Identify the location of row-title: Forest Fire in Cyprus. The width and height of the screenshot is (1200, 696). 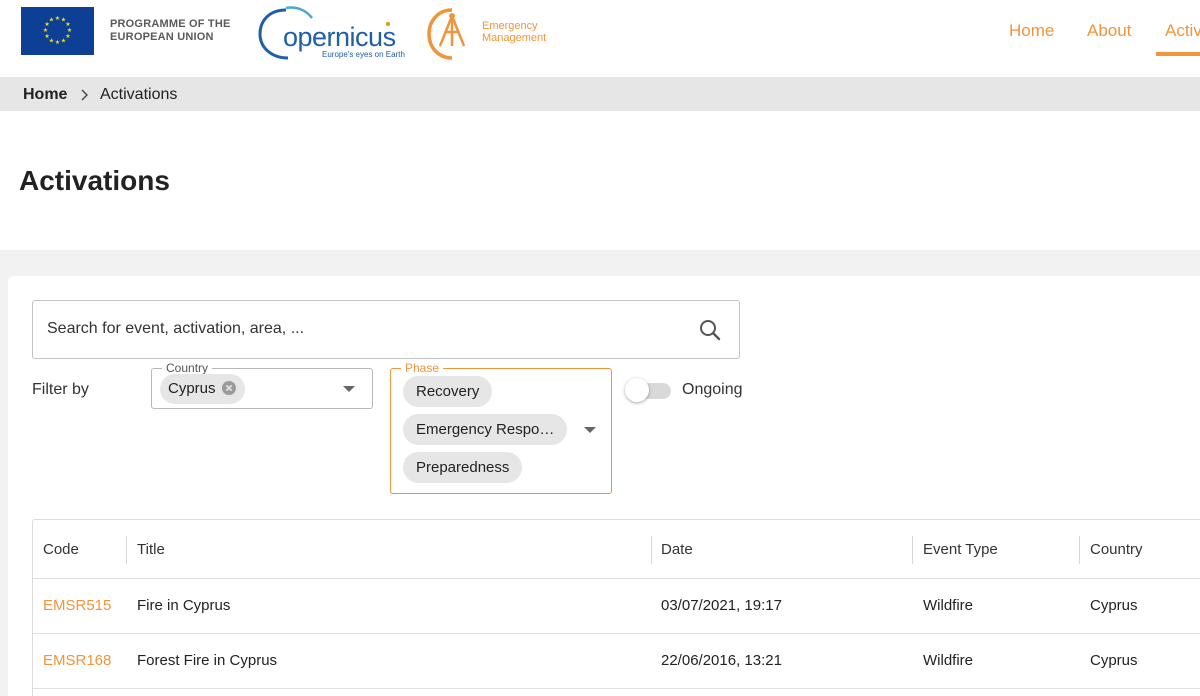
(207, 660).